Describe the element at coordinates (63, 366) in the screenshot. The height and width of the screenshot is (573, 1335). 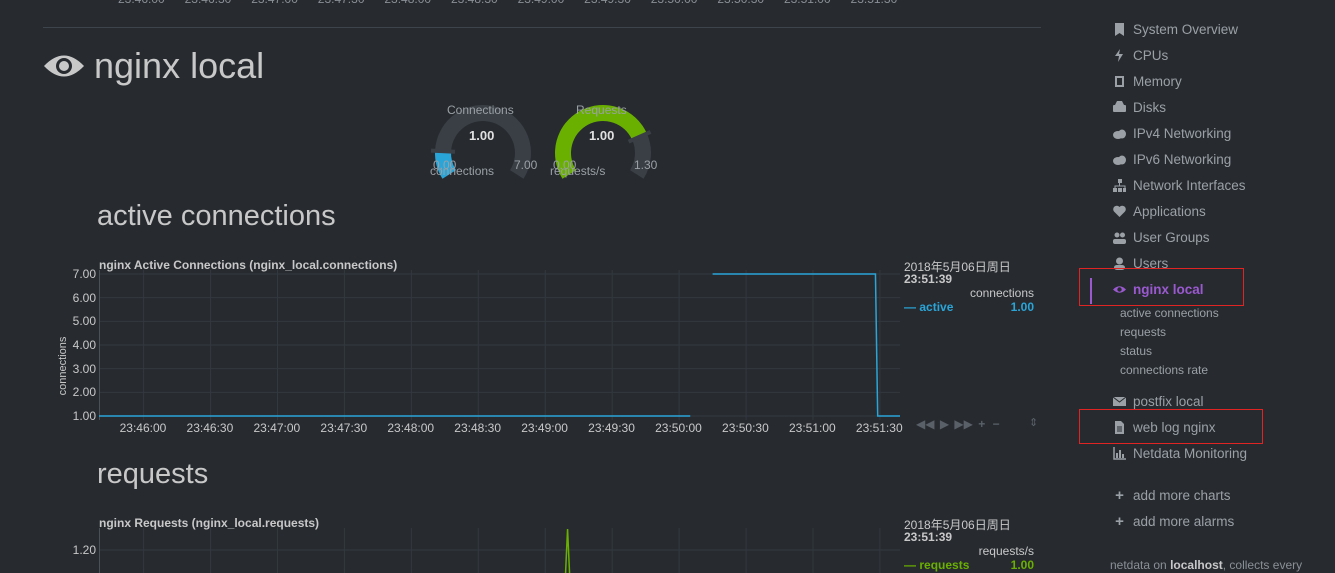
I see `y-axis-label: connections` at that location.